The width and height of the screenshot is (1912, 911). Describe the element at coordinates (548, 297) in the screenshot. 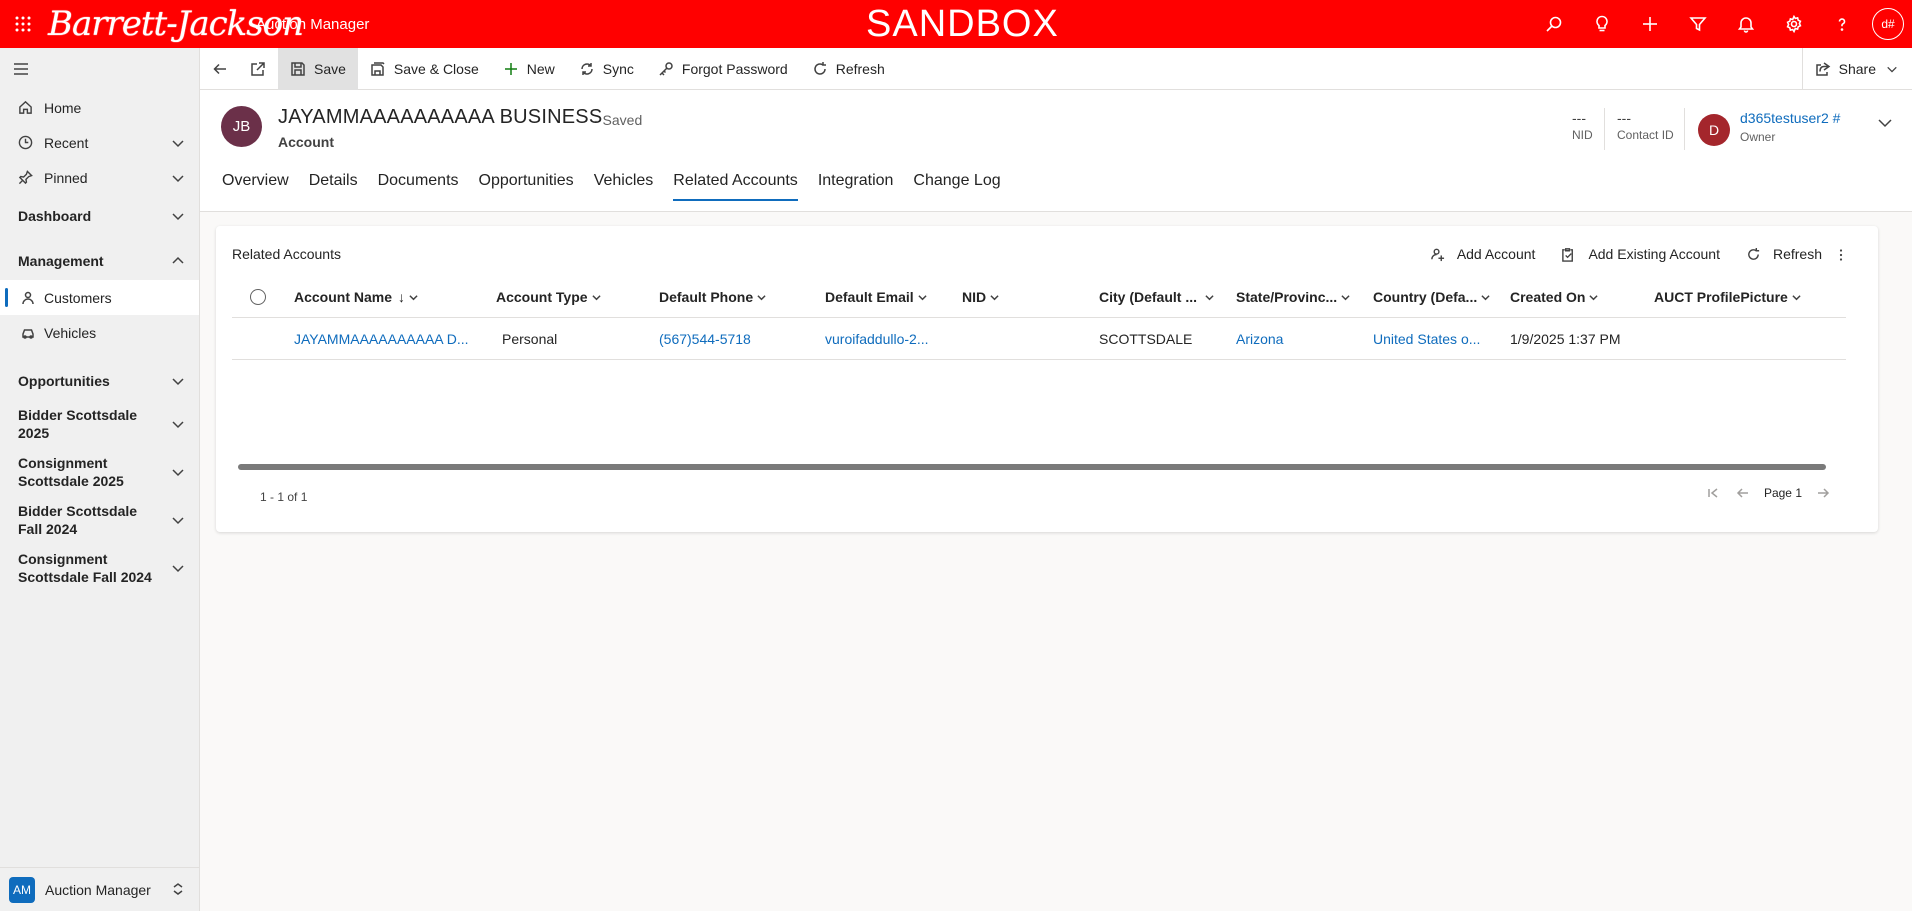

I see `column-header-account-type: Account Type` at that location.